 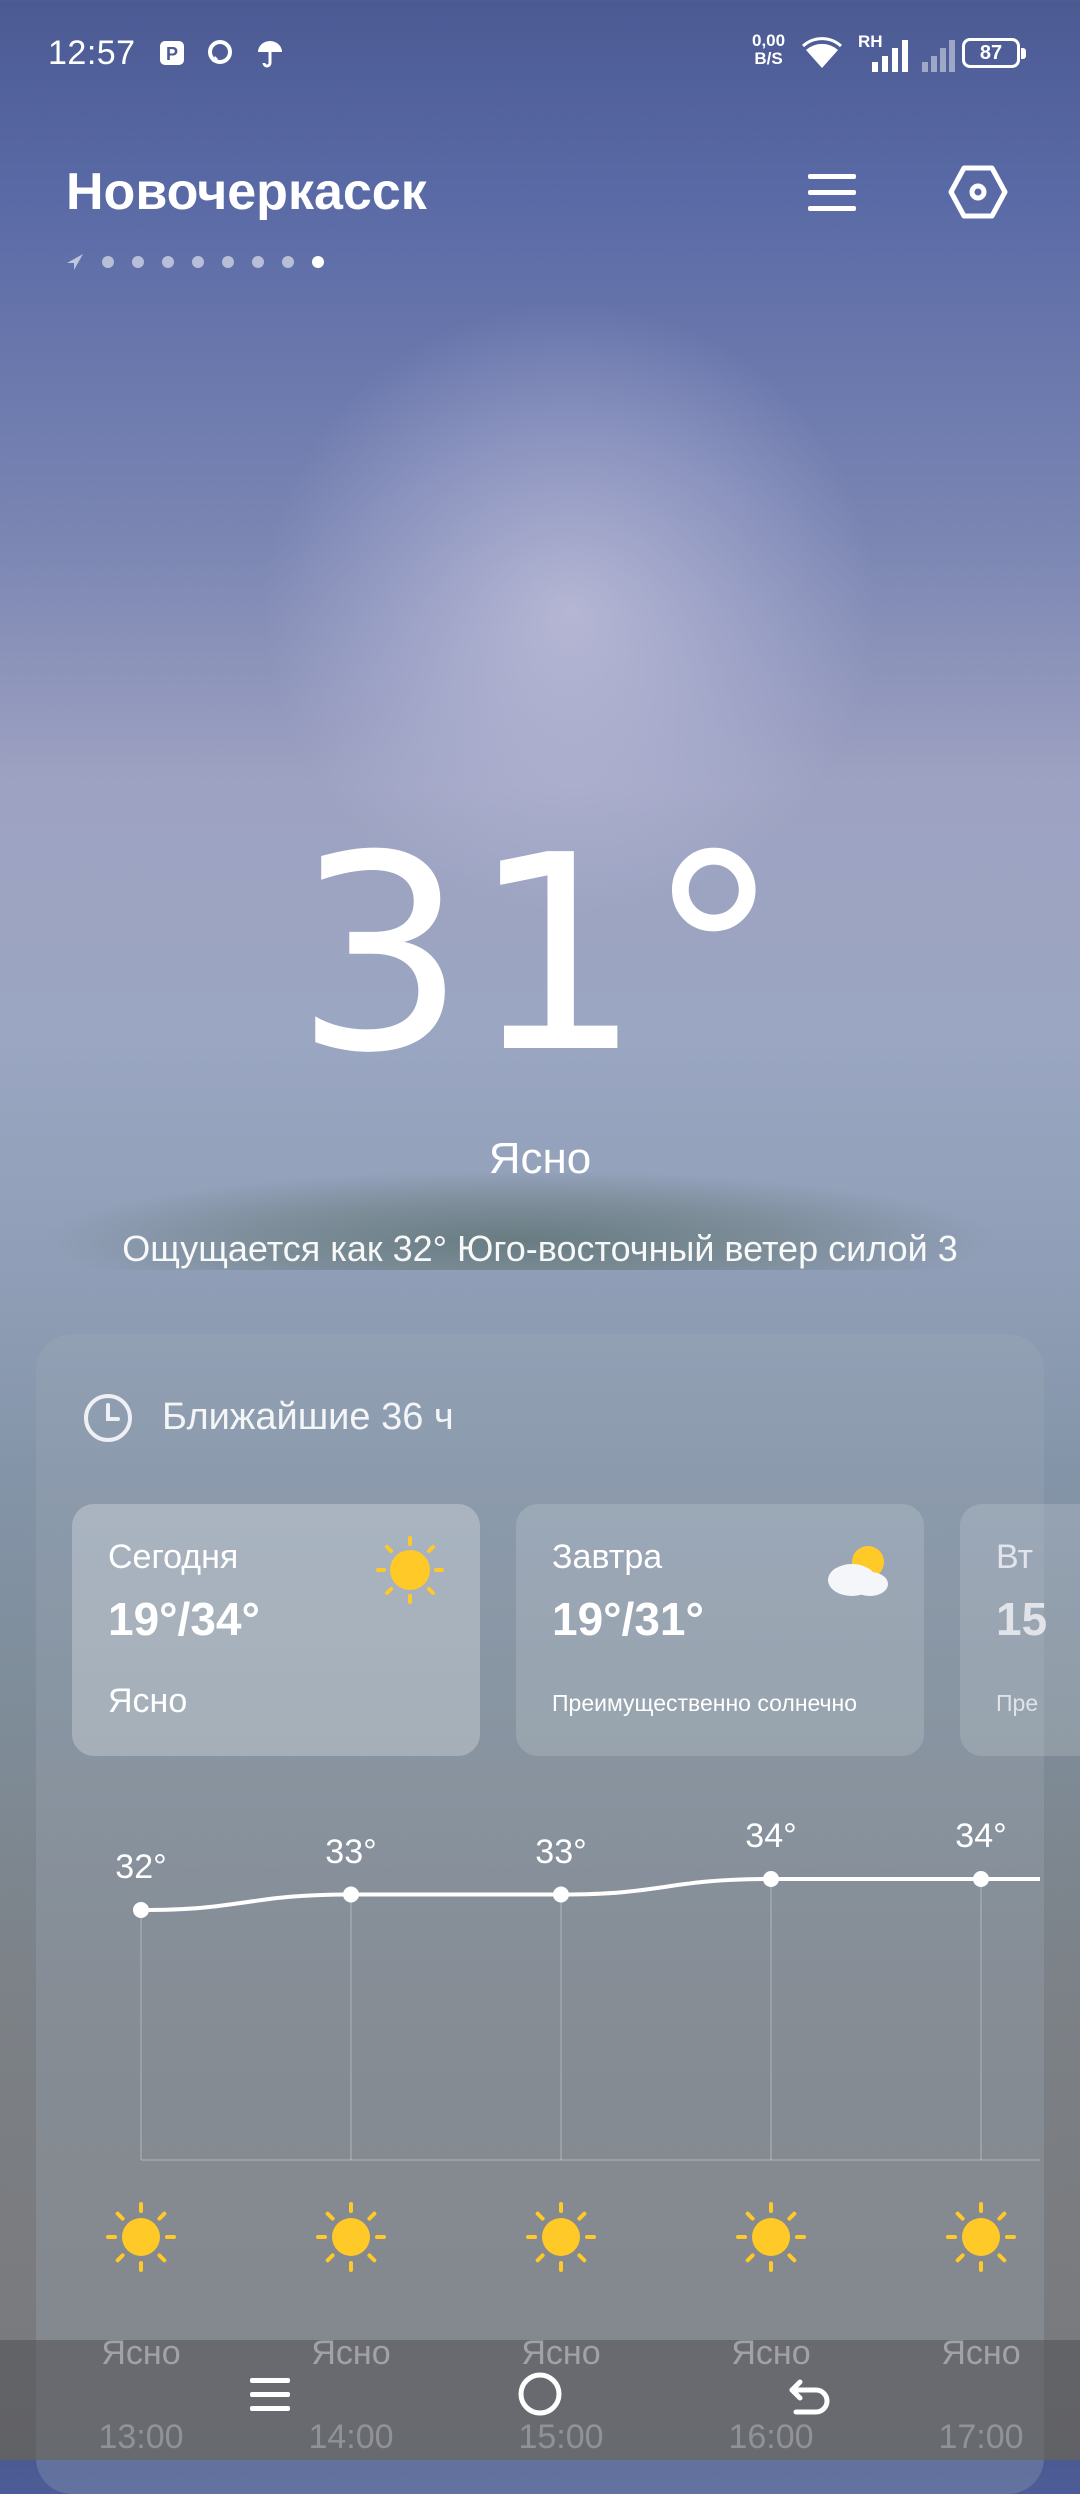 I want to click on navigation-bar, so click(x=540, y=2400).